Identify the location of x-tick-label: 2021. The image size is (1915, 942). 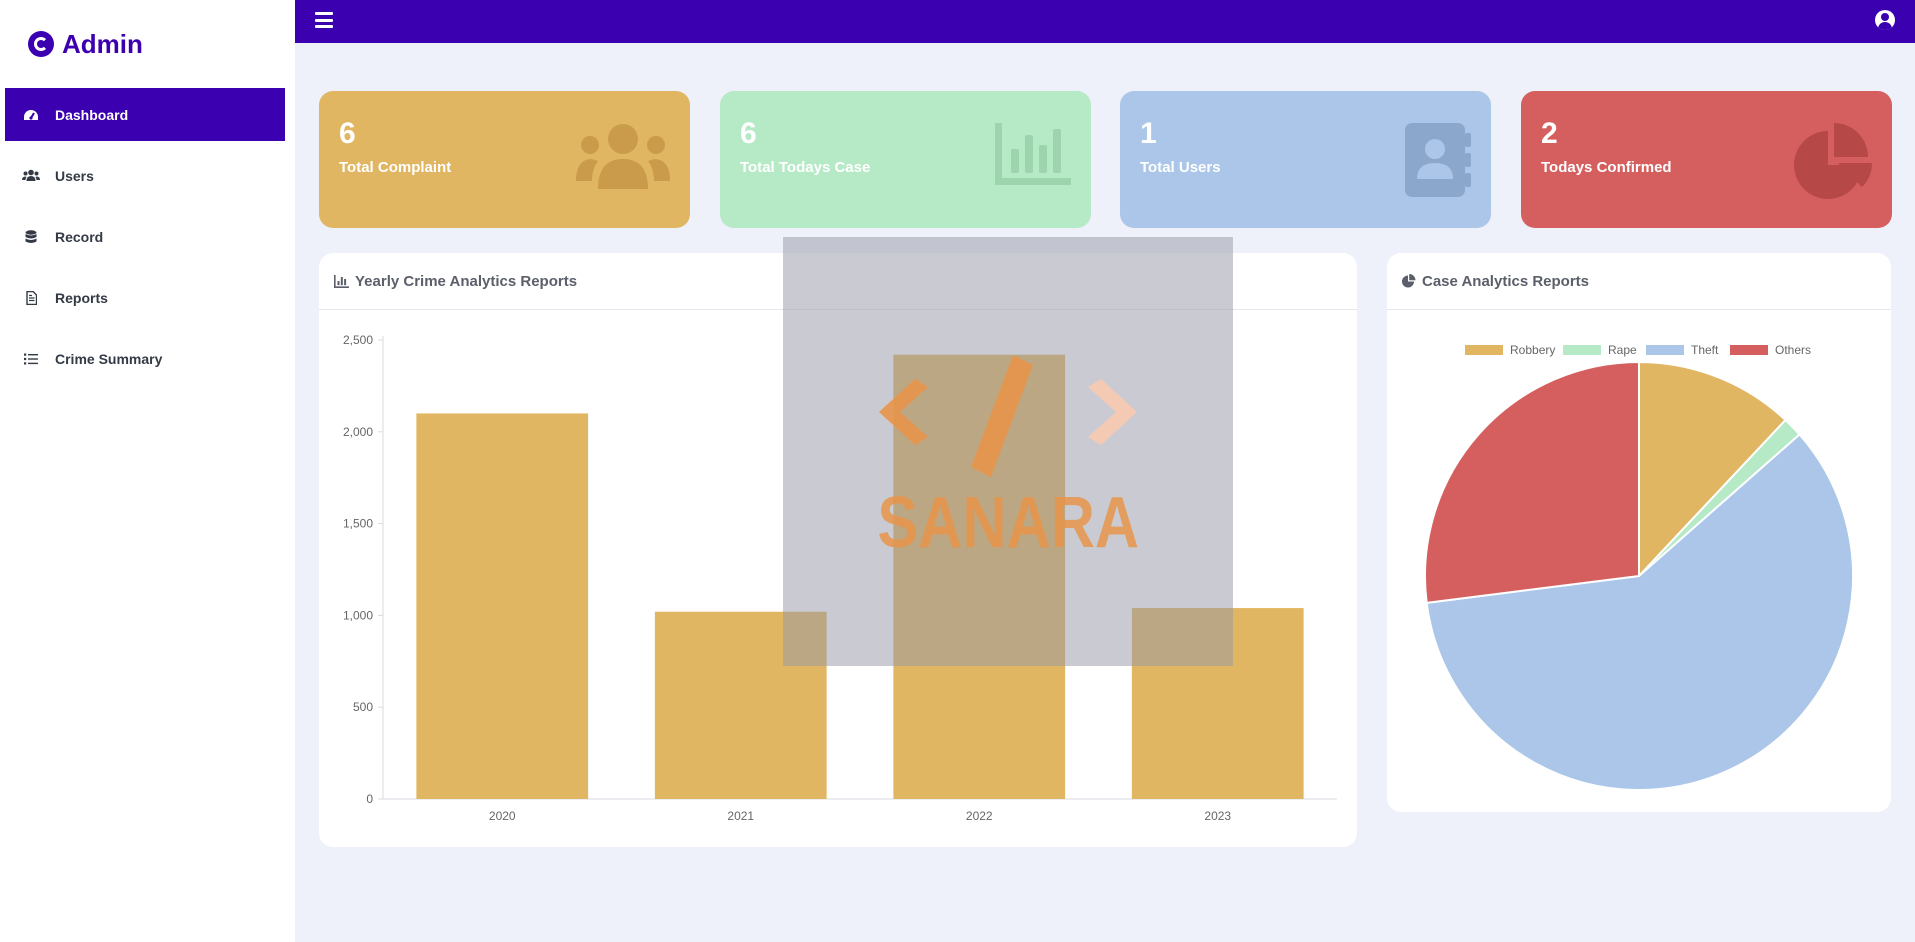
(740, 816).